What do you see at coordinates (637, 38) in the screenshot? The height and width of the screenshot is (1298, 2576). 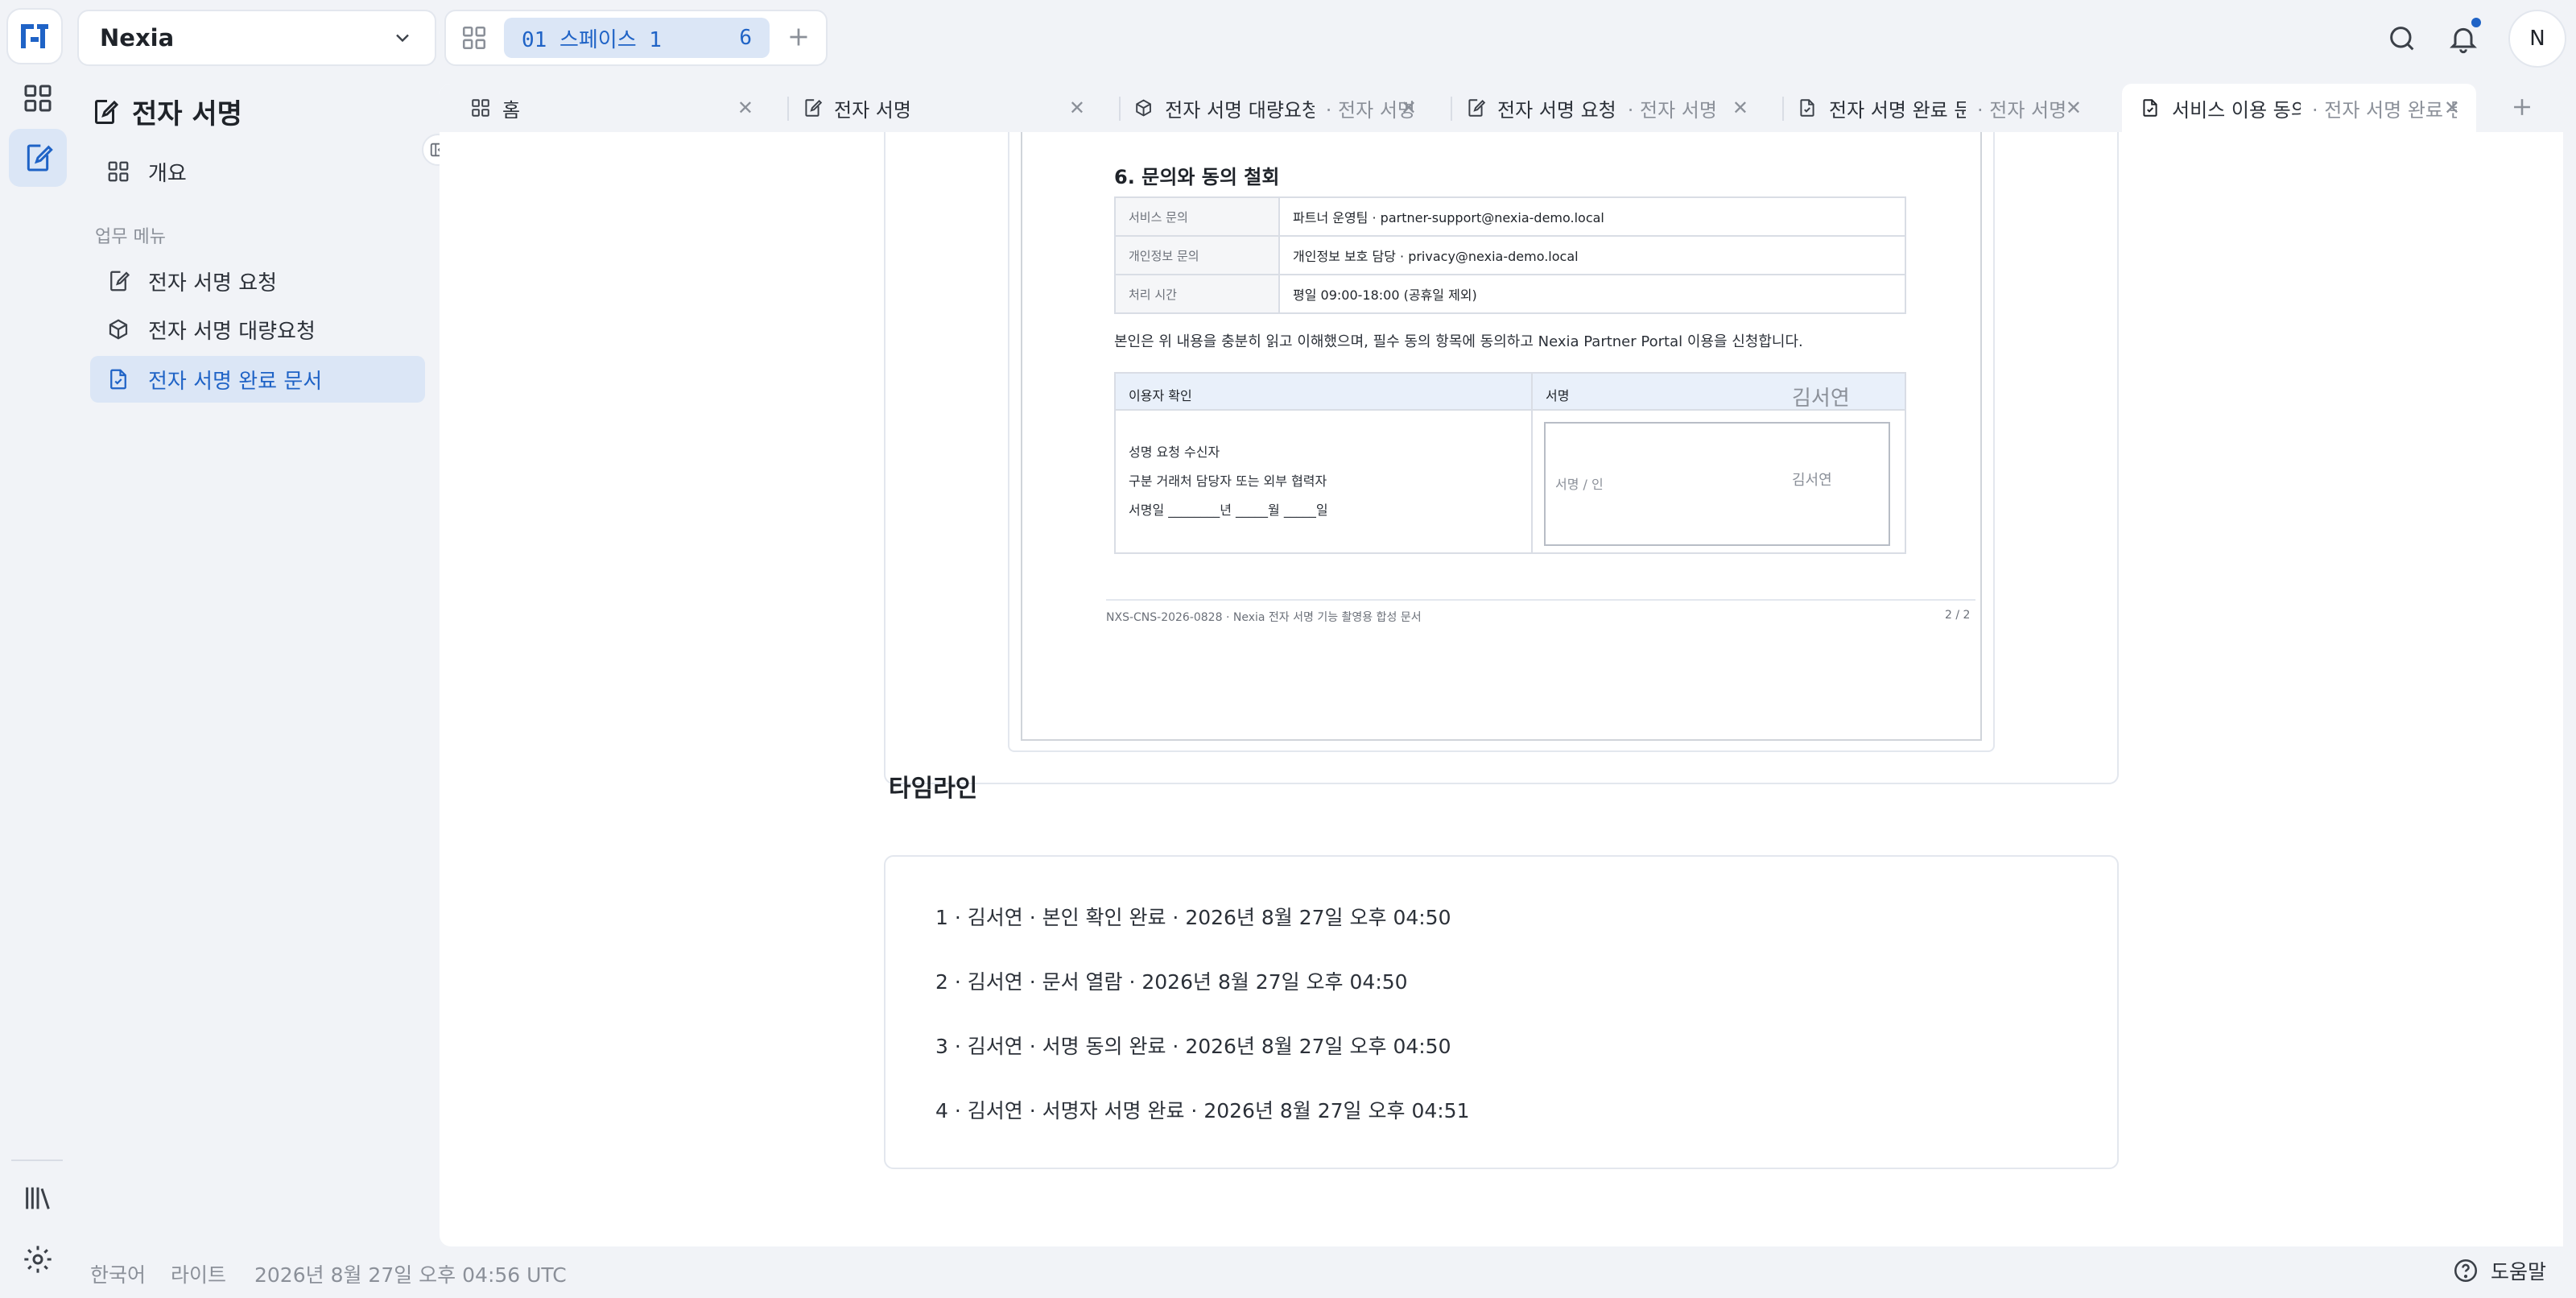 I see `space-tab-active: 01 스페이스 1 6` at bounding box center [637, 38].